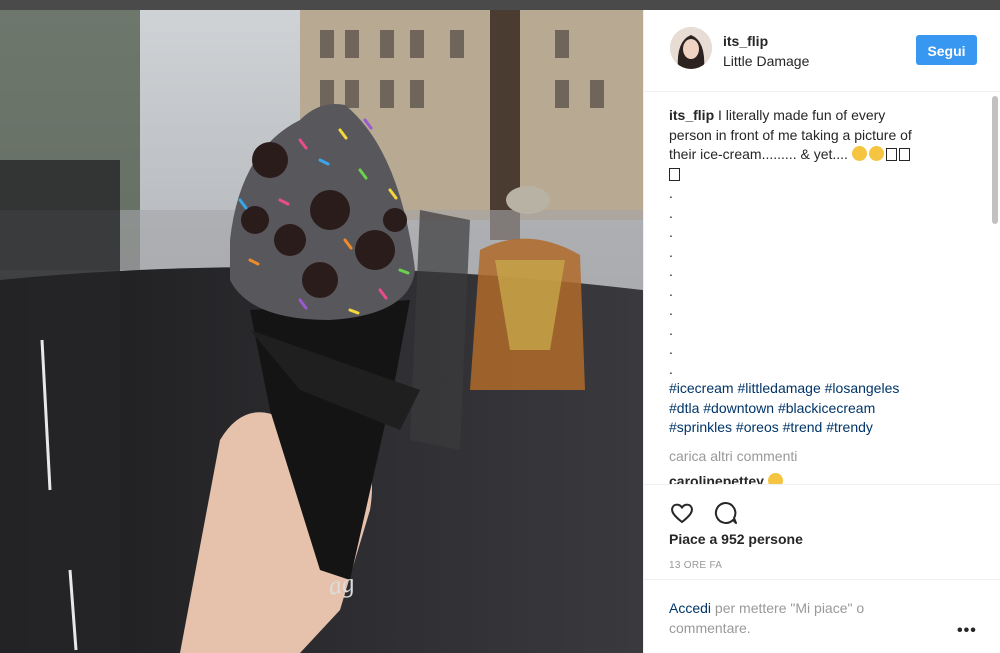  Describe the element at coordinates (825, 457) in the screenshot. I see `load-more-comments-link: carica altri commenti` at that location.